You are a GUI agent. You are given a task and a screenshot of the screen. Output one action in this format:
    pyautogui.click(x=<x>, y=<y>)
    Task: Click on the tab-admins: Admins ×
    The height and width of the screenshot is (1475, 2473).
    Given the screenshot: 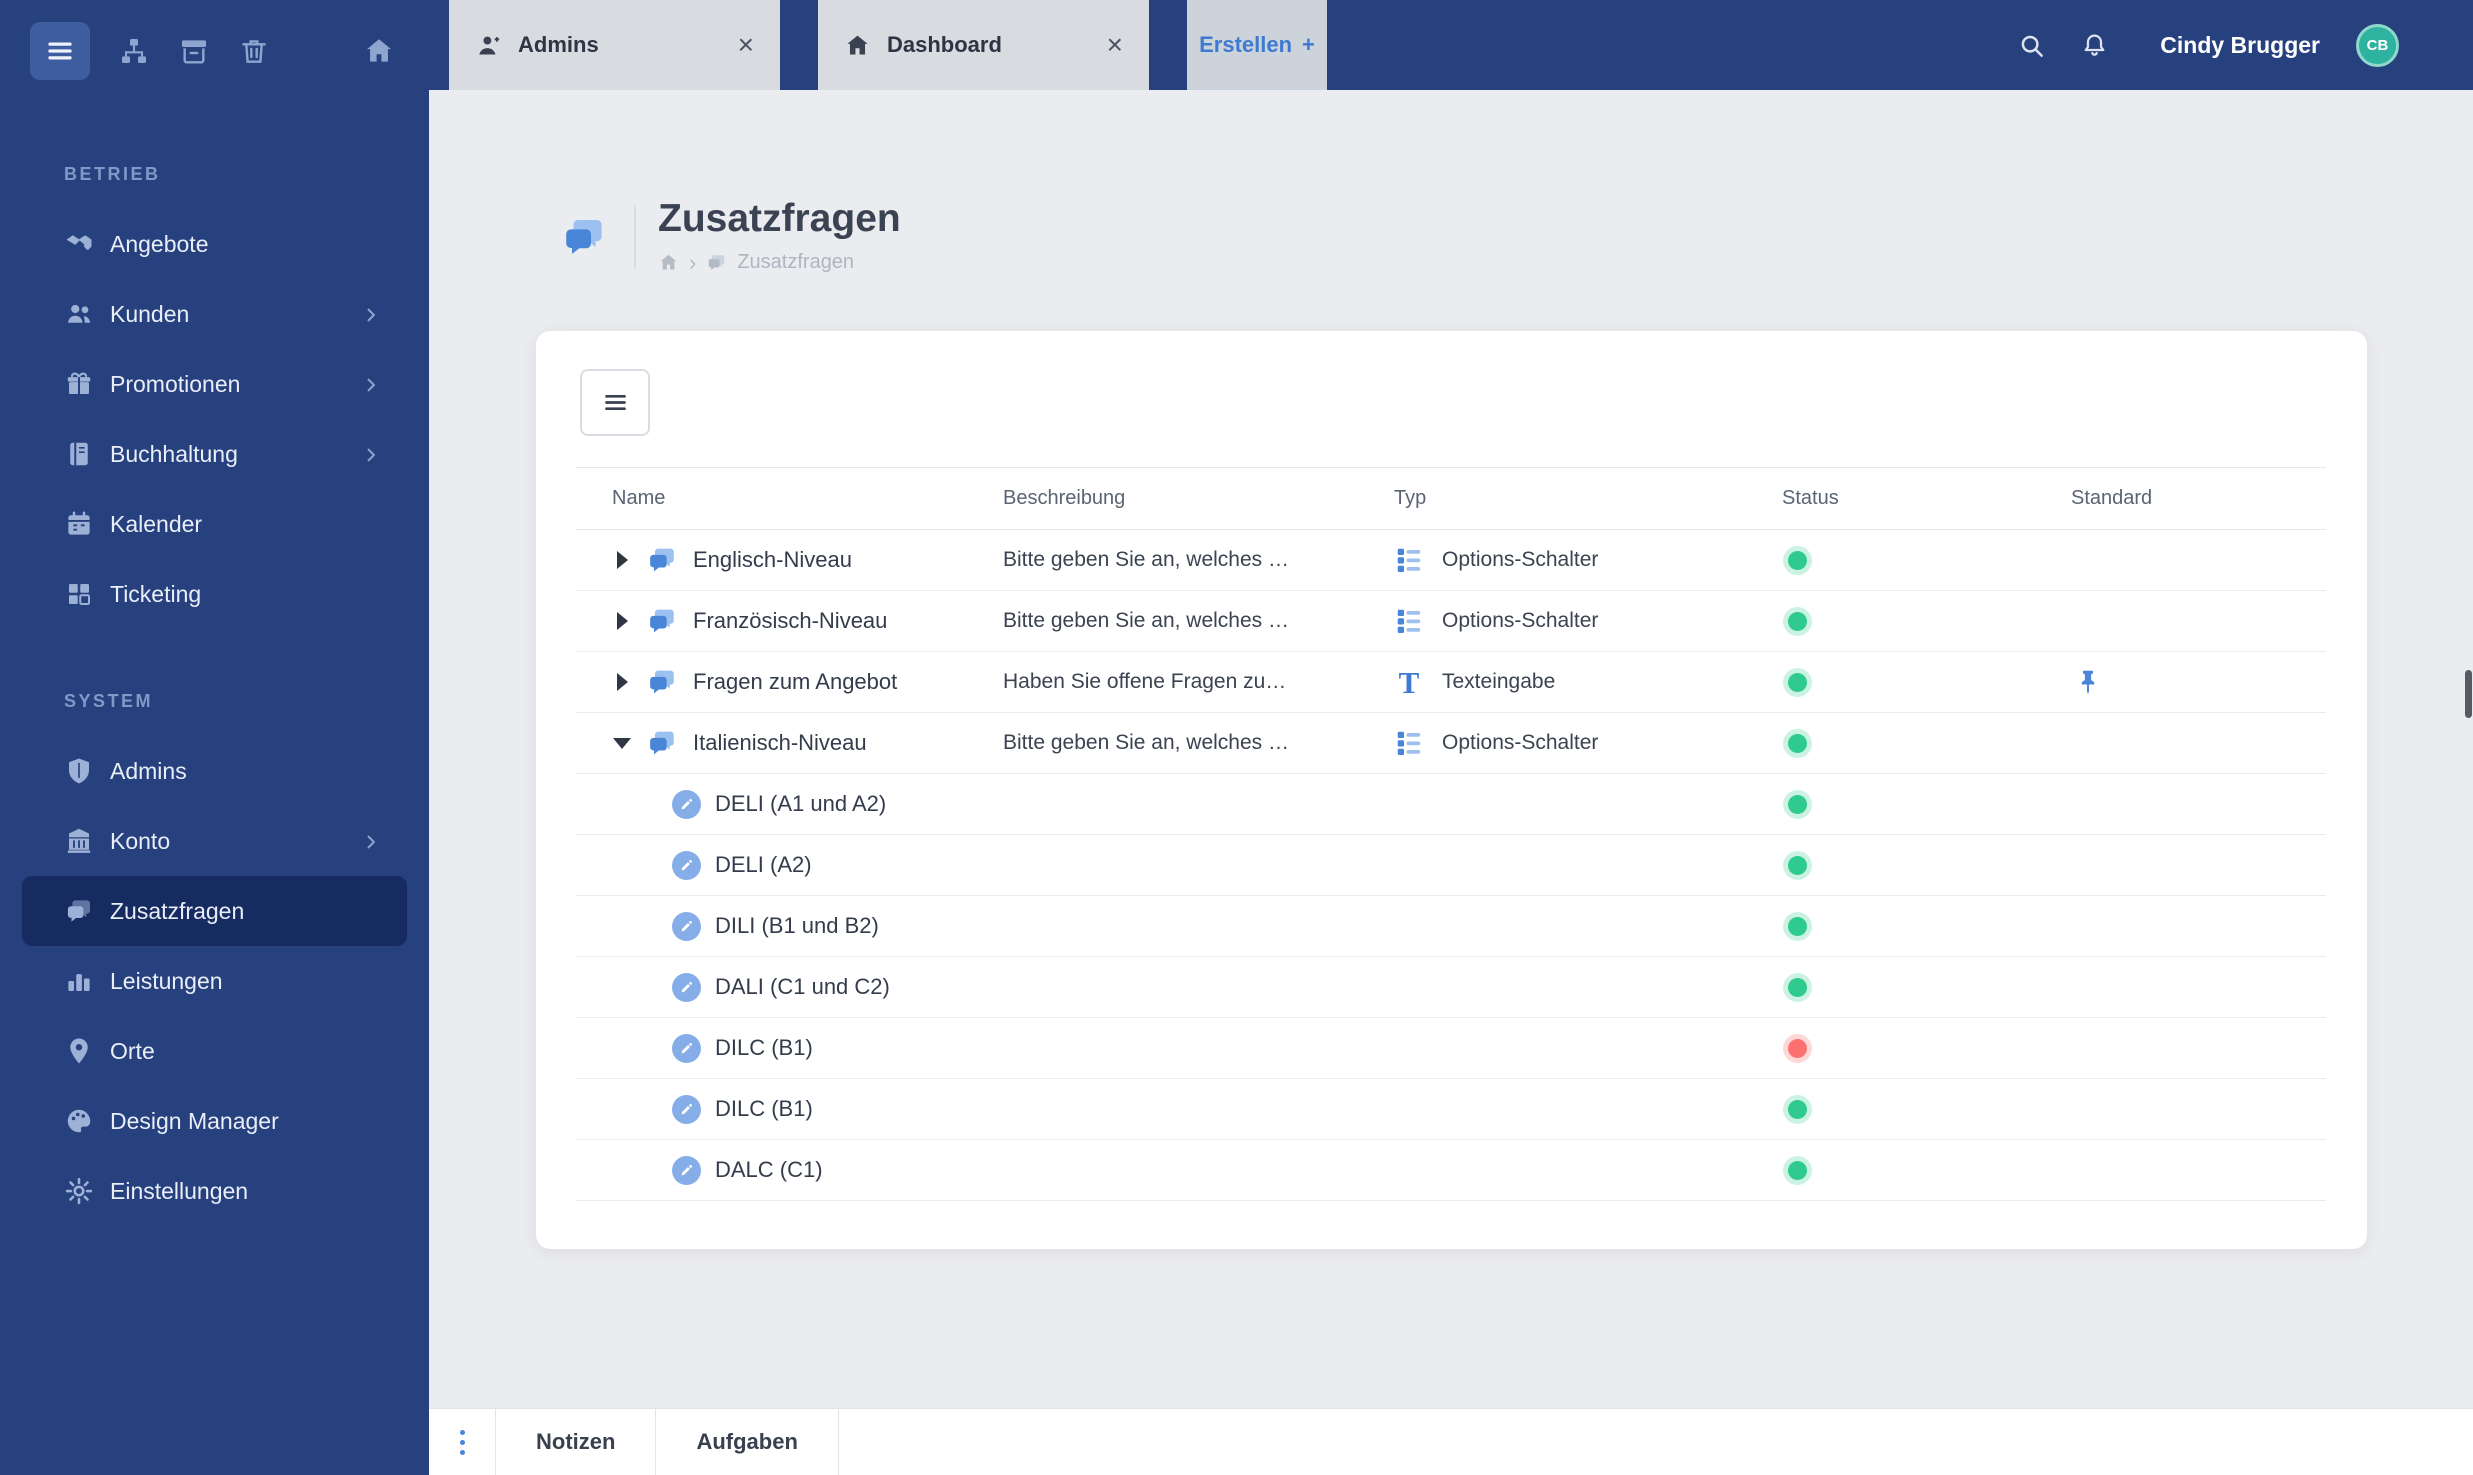 What is the action you would take?
    pyautogui.click(x=614, y=45)
    